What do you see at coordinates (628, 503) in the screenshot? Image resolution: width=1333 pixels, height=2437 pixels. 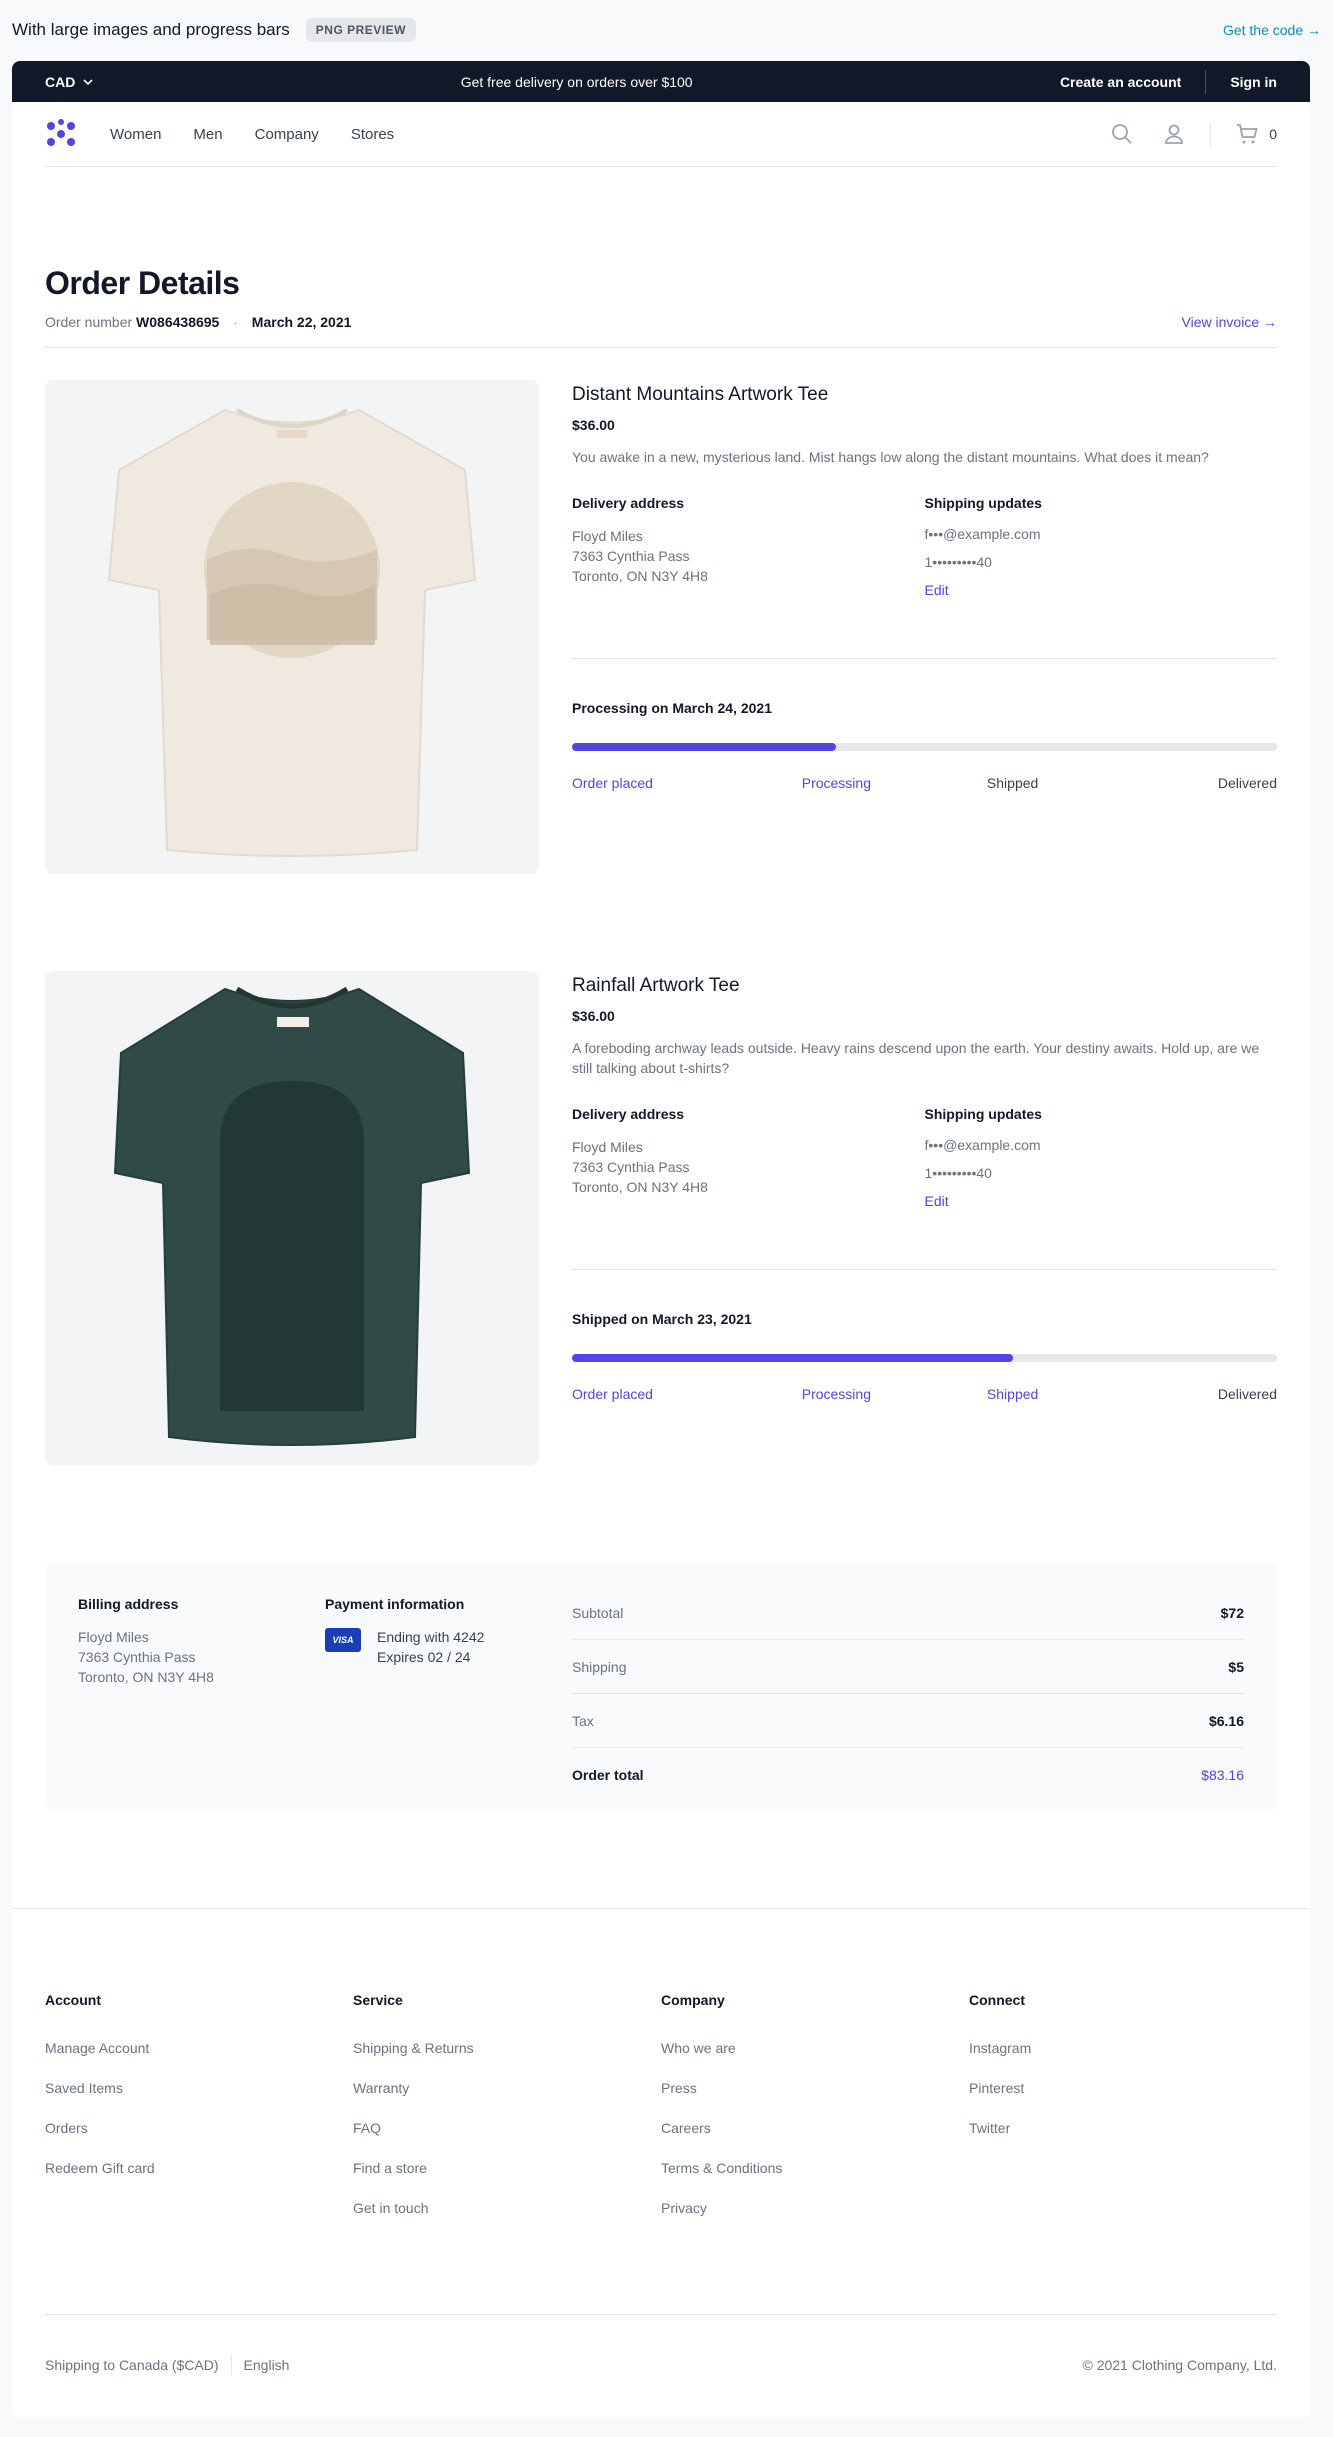 I see `delivery-address-label: Delivery address` at bounding box center [628, 503].